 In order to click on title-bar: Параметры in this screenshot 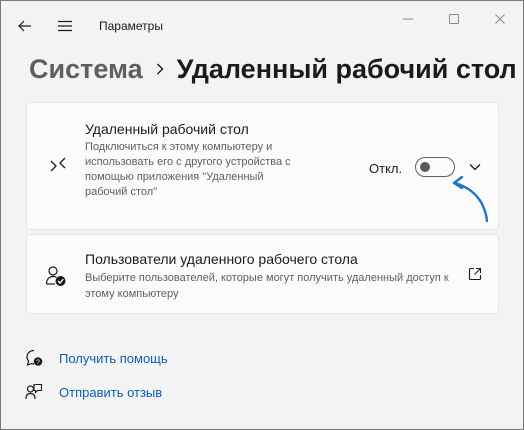, I will do `click(262, 25)`.